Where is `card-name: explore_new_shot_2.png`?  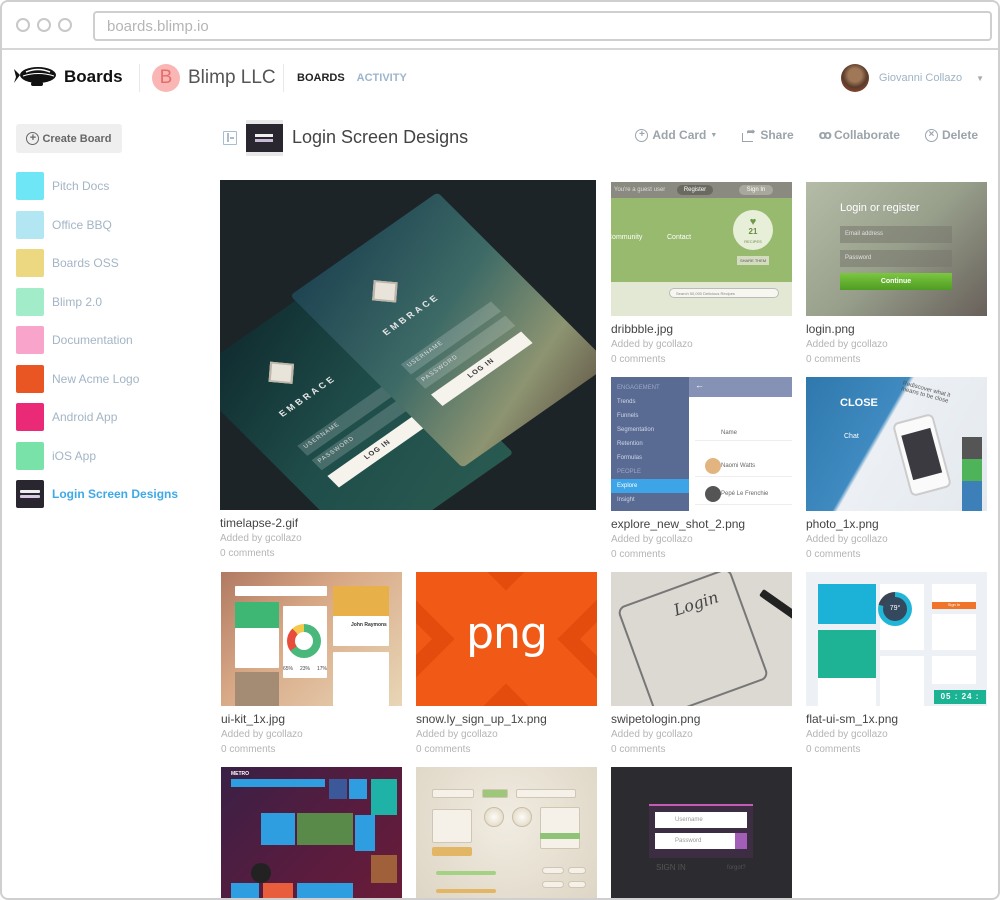 card-name: explore_new_shot_2.png is located at coordinates (701, 524).